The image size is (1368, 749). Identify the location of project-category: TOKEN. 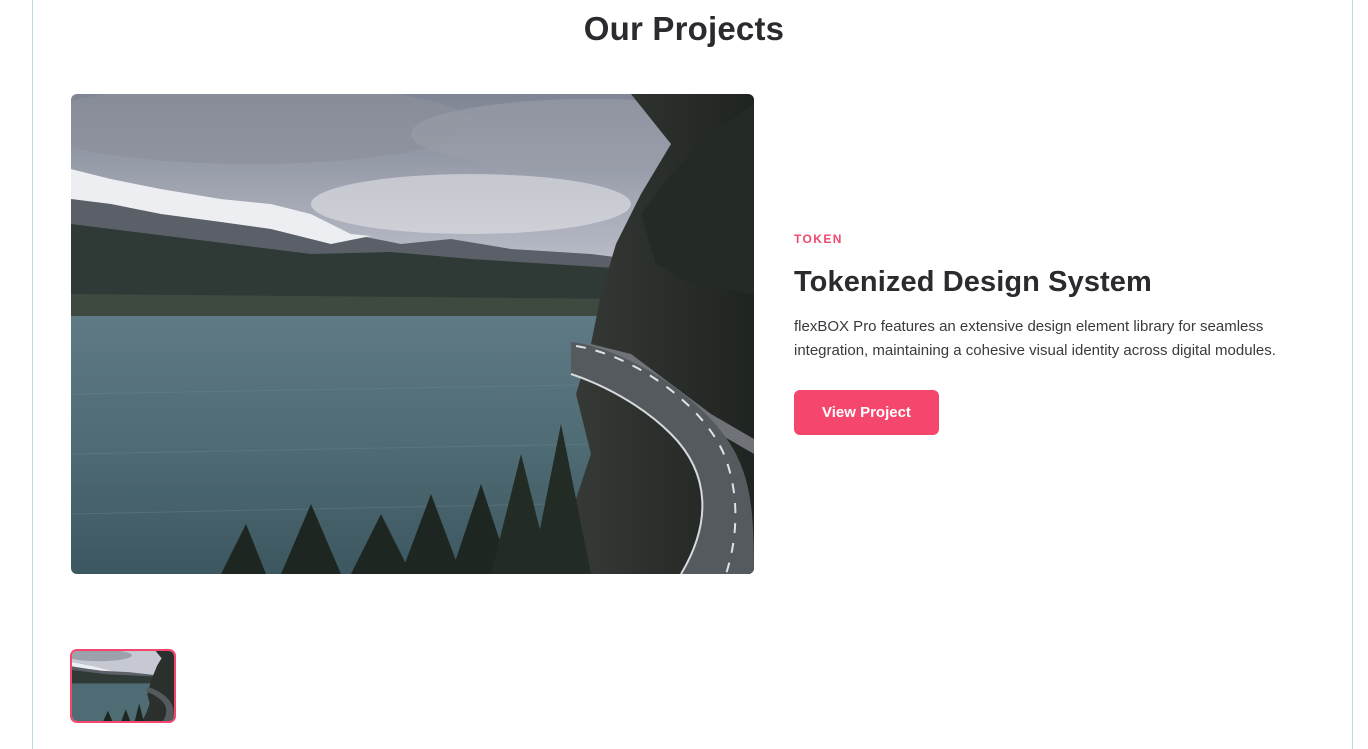
(818, 239).